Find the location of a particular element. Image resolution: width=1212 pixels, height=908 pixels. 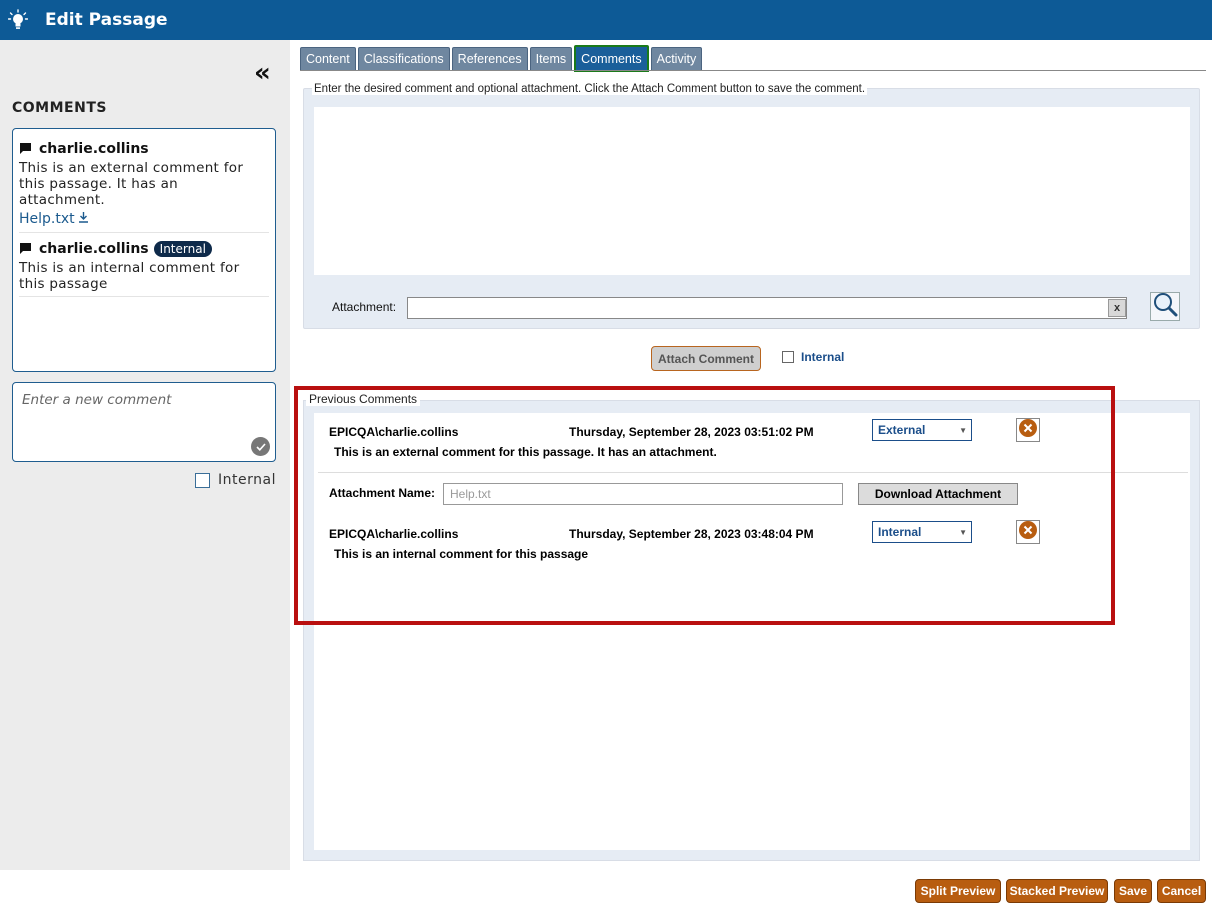

browse-attachment-button is located at coordinates (1165, 306).